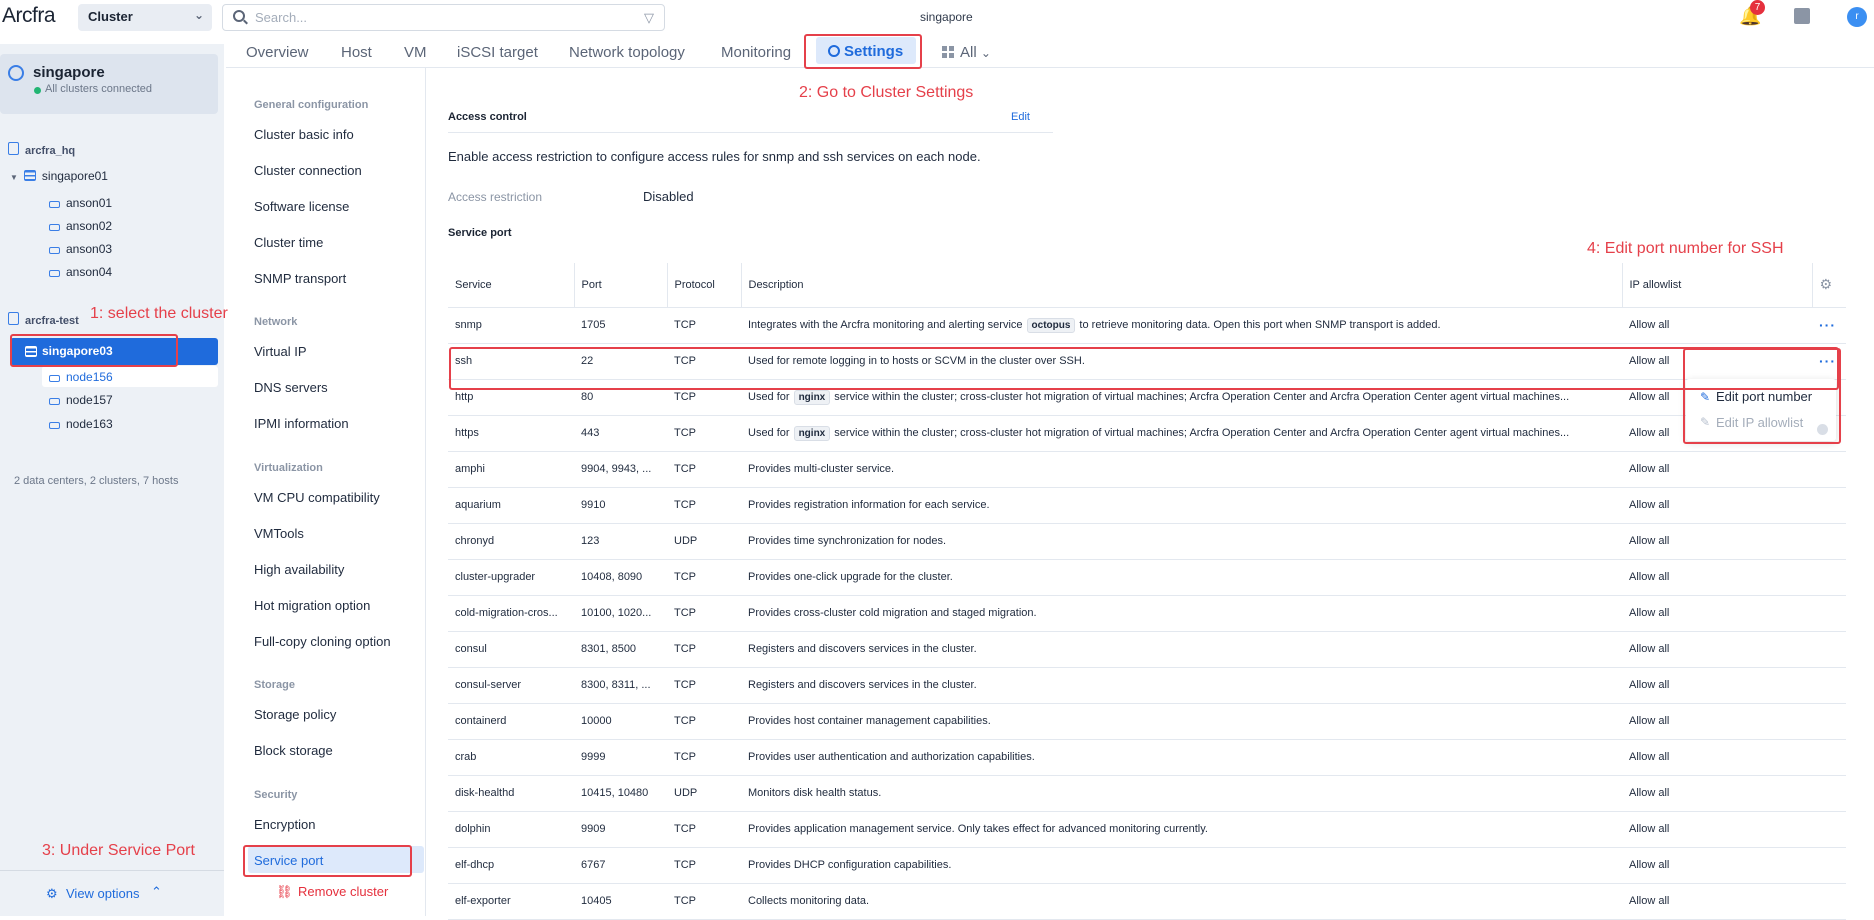  Describe the element at coordinates (668, 196) in the screenshot. I see `access-restriction-value: Disabled` at that location.